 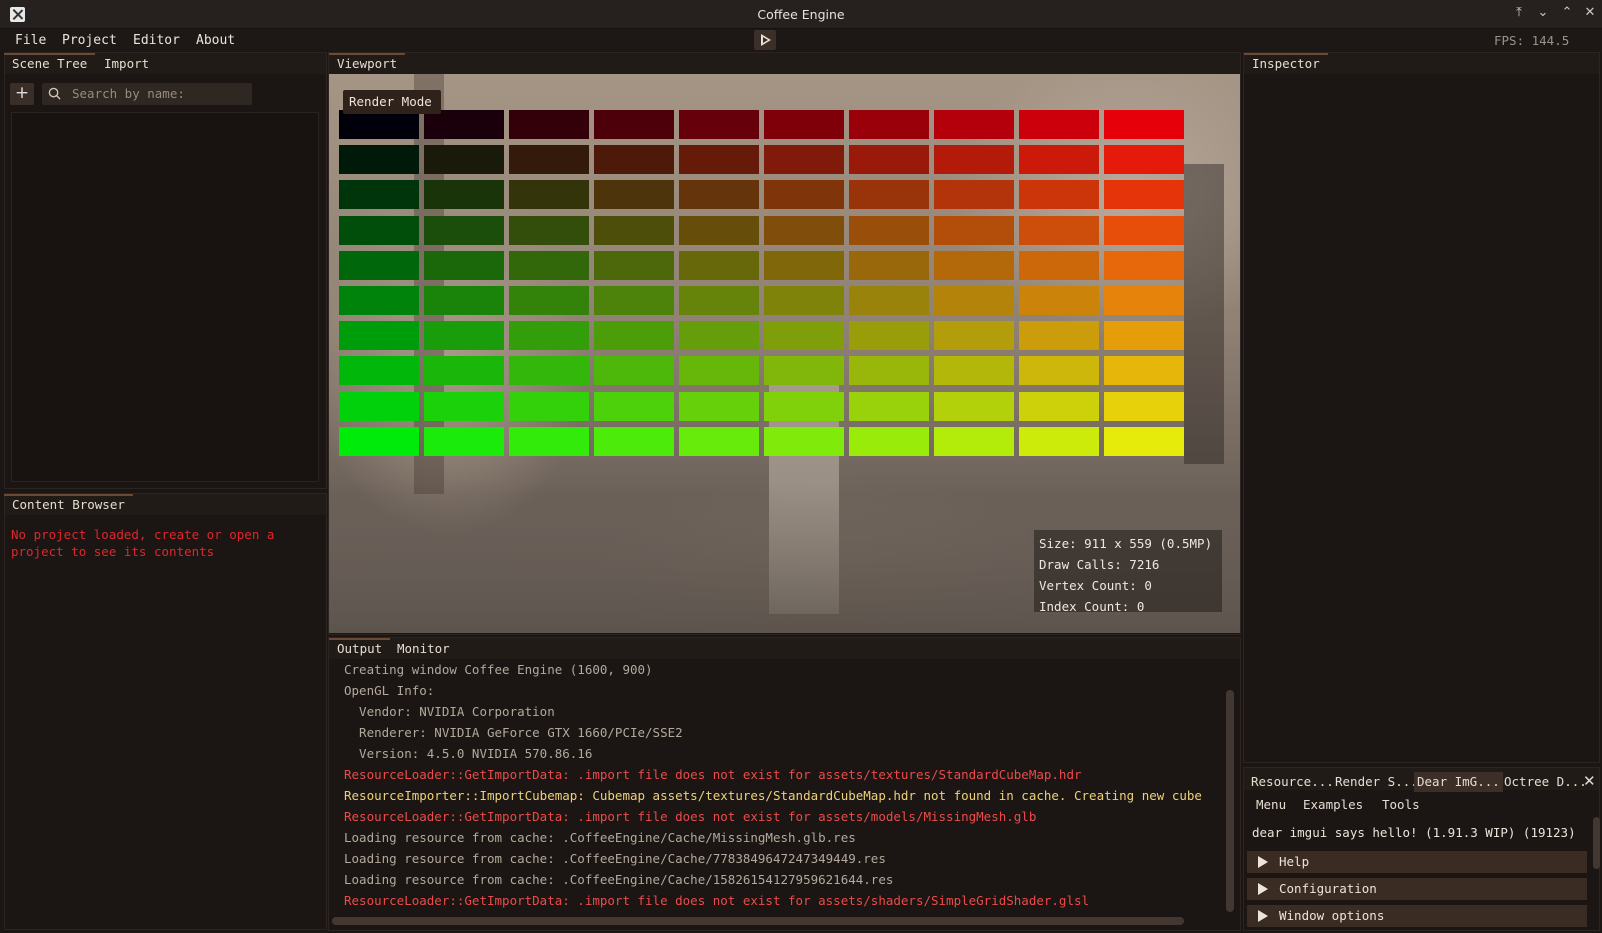 What do you see at coordinates (1590, 12) in the screenshot?
I see `close-icon: ✕` at bounding box center [1590, 12].